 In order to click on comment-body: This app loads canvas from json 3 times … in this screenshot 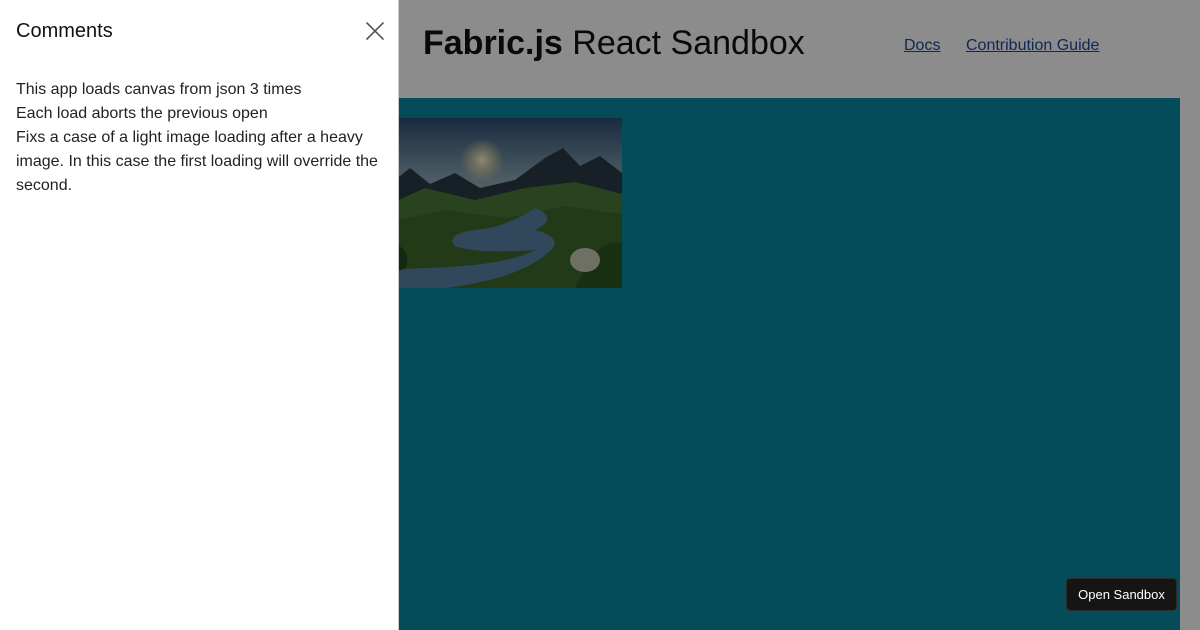, I will do `click(201, 138)`.